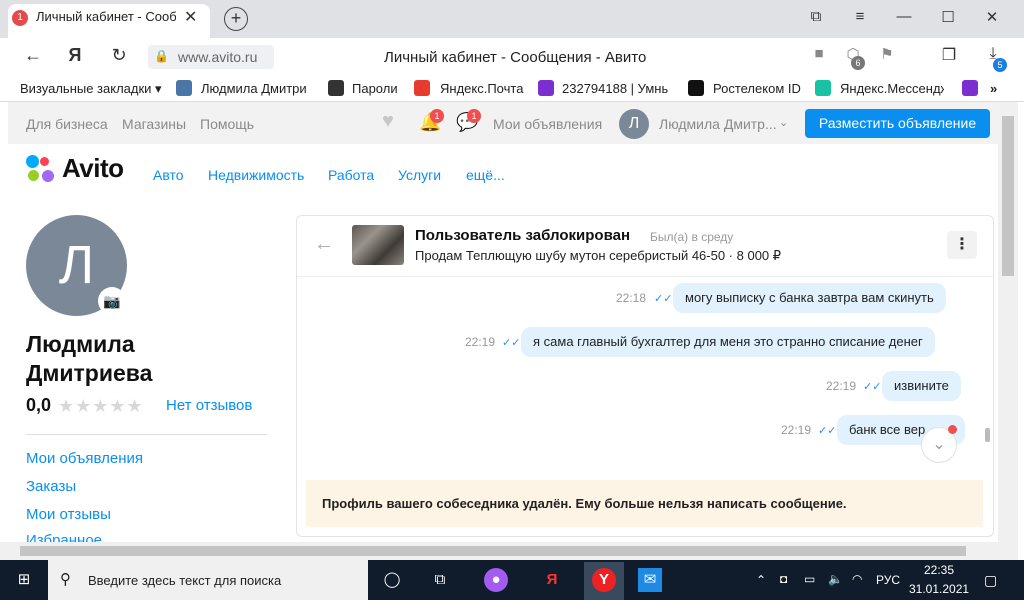 The image size is (1024, 600). I want to click on messages-badge: 1, so click(474, 116).